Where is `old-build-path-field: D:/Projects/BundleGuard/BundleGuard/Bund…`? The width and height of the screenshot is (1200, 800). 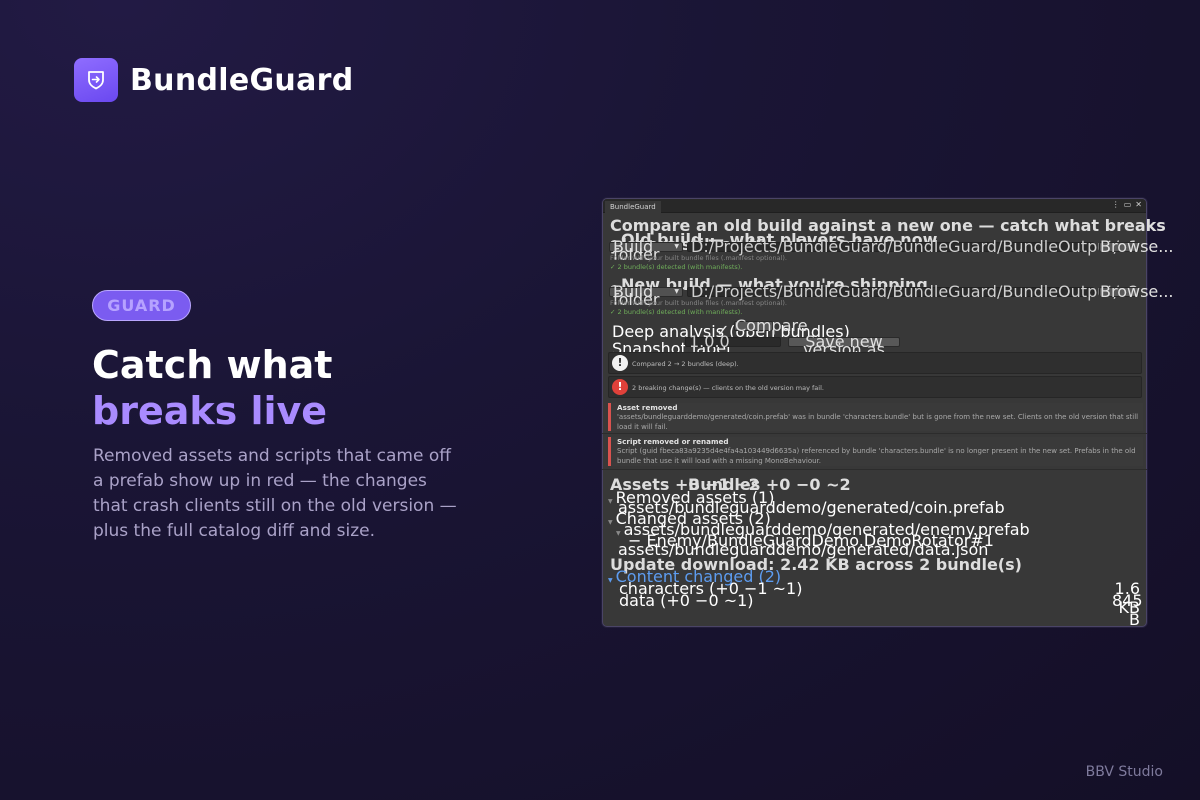 old-build-path-field: D:/Projects/BundleGuard/BundleGuard/Bund… is located at coordinates (913, 247).